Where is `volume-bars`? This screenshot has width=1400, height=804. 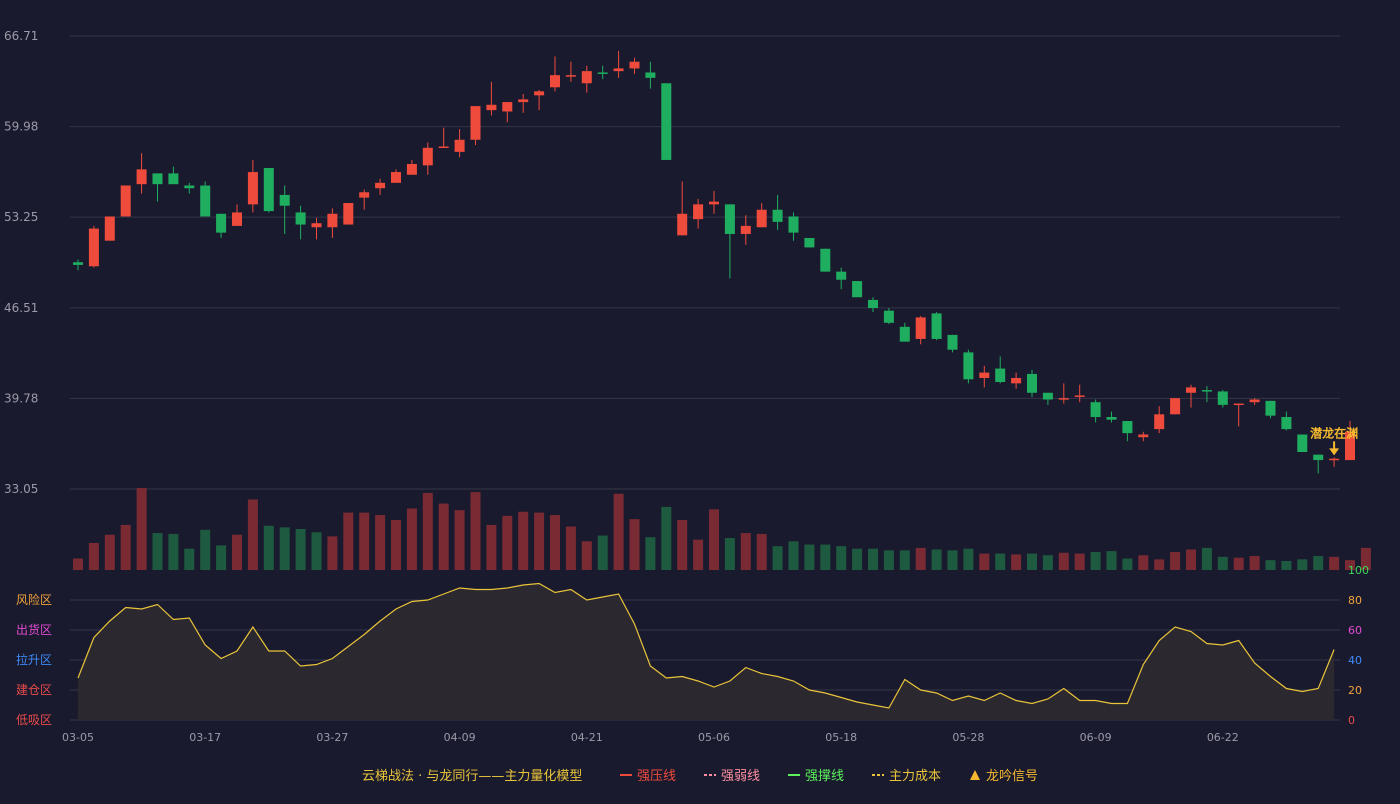 volume-bars is located at coordinates (722, 529).